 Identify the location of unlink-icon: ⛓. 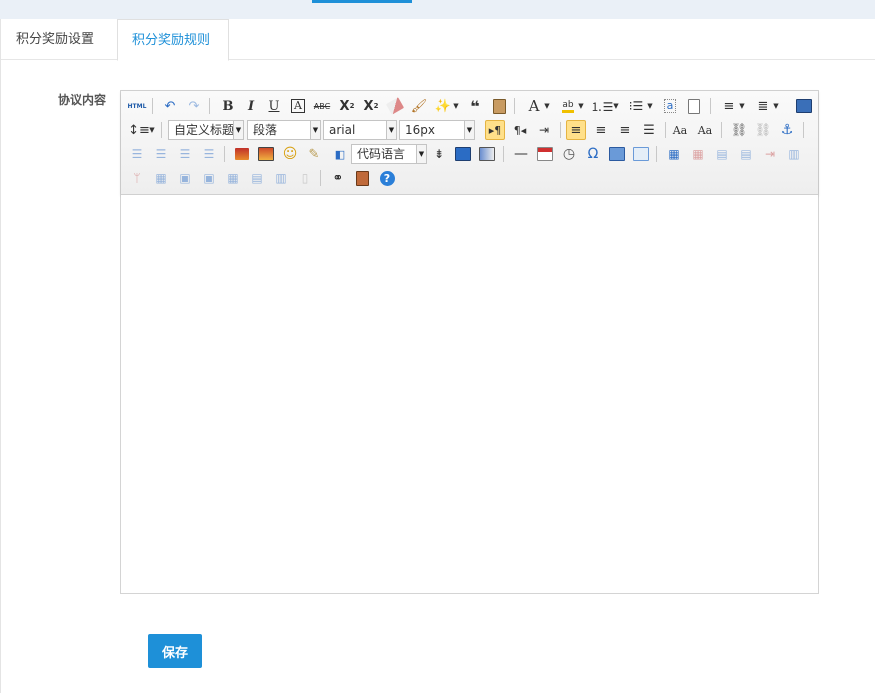
(763, 130).